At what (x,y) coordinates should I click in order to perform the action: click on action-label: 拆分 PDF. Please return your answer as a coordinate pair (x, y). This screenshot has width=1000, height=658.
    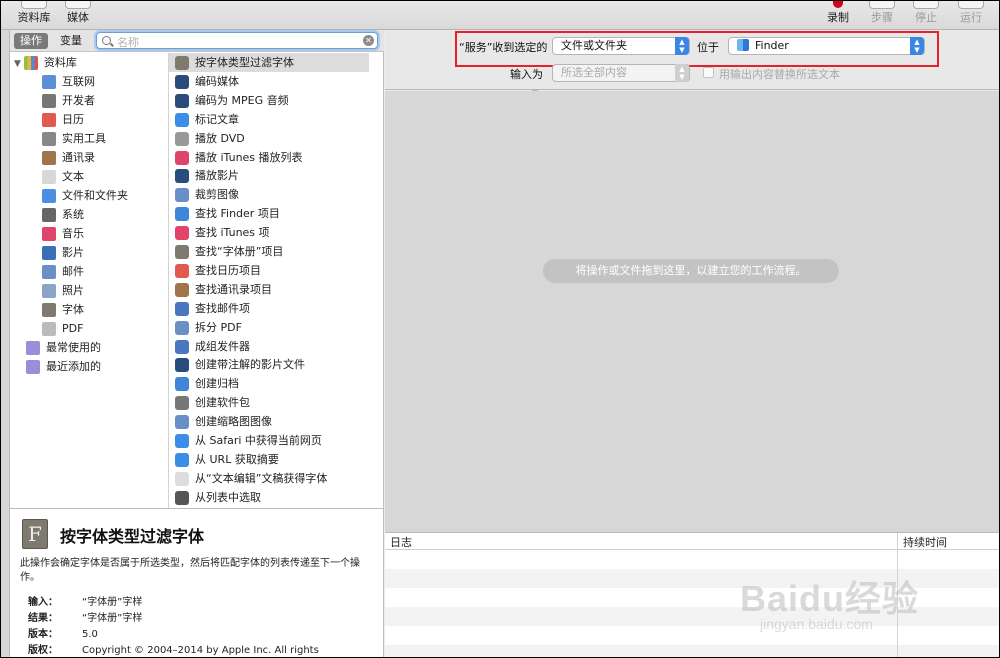
    Looking at the image, I should click on (218, 327).